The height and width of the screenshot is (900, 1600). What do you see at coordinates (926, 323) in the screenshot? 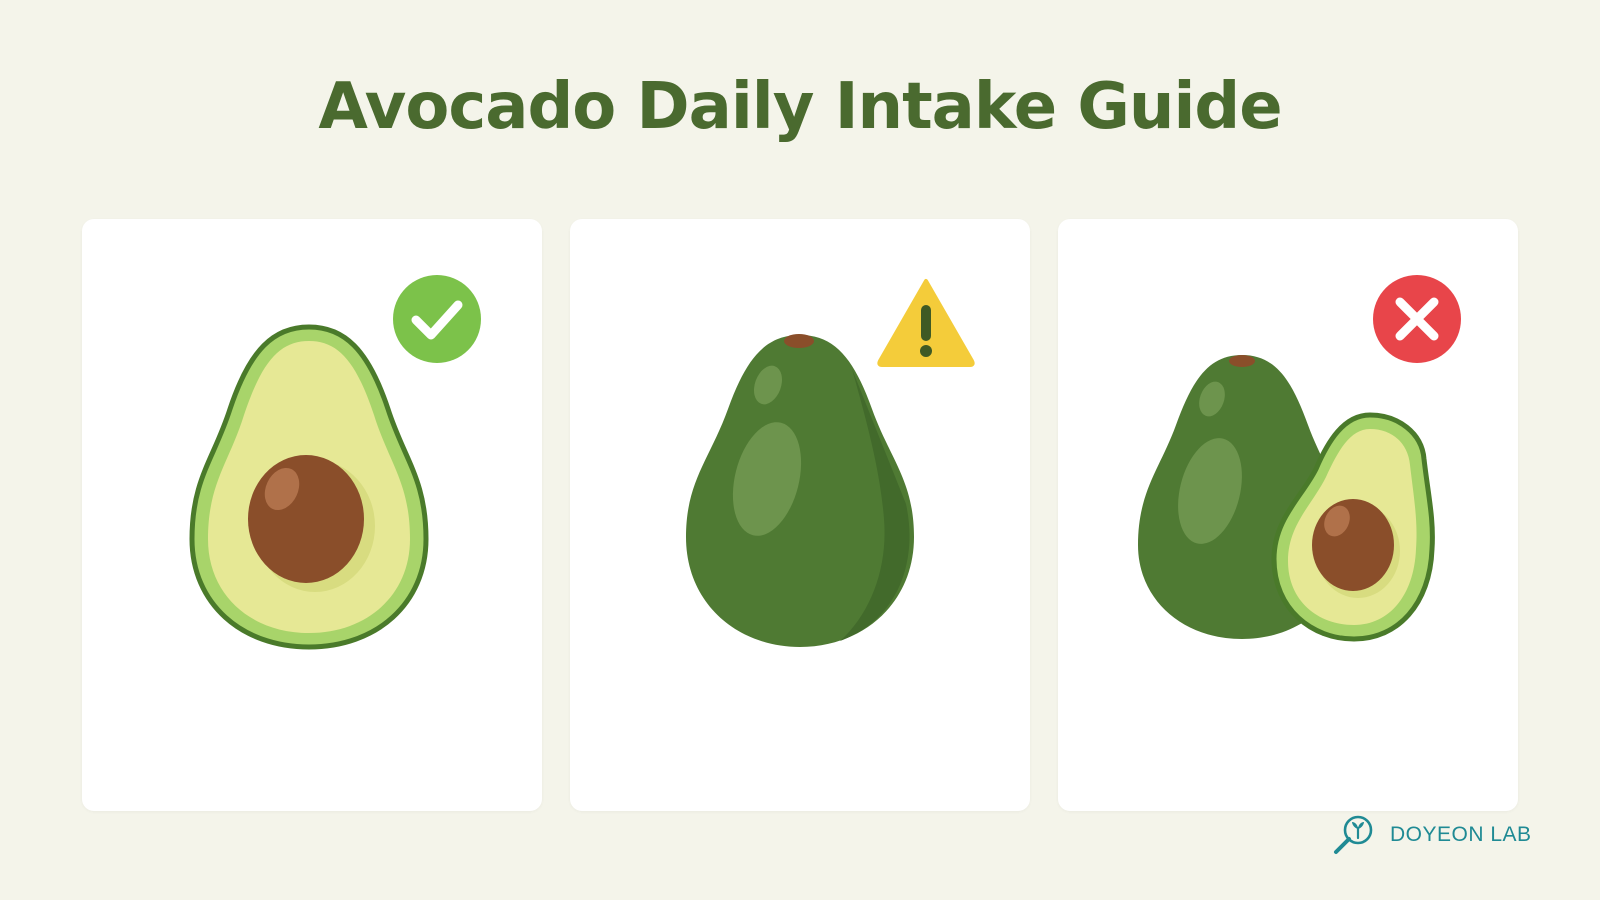
I see `warning-triangle-icon` at bounding box center [926, 323].